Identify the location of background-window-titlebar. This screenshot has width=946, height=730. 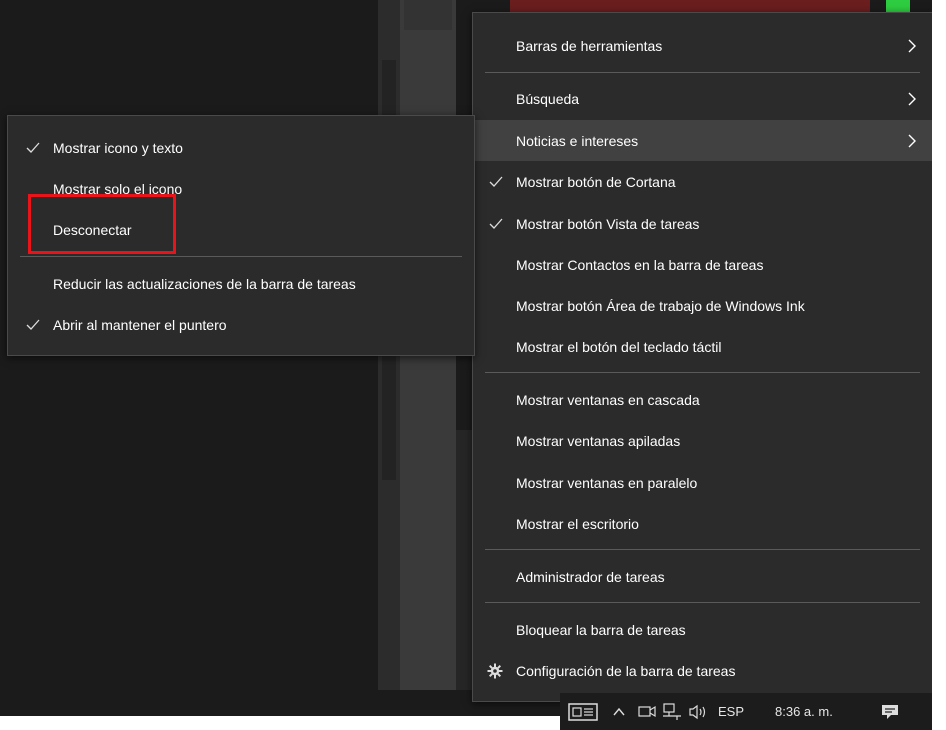
(690, 6).